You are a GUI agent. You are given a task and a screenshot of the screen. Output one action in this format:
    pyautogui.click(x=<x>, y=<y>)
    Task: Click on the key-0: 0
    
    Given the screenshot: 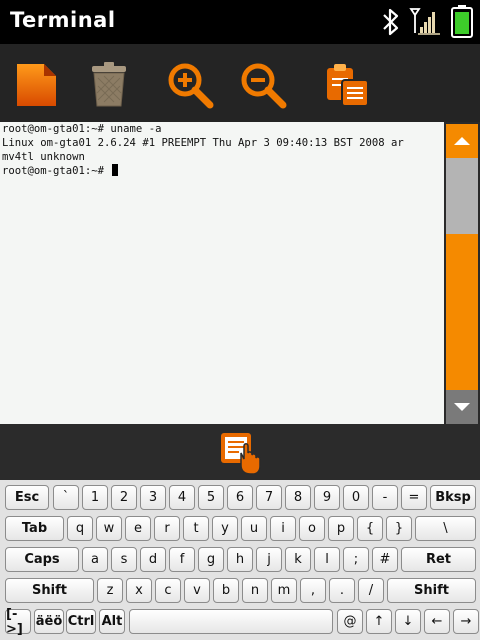 What is the action you would take?
    pyautogui.click(x=356, y=497)
    